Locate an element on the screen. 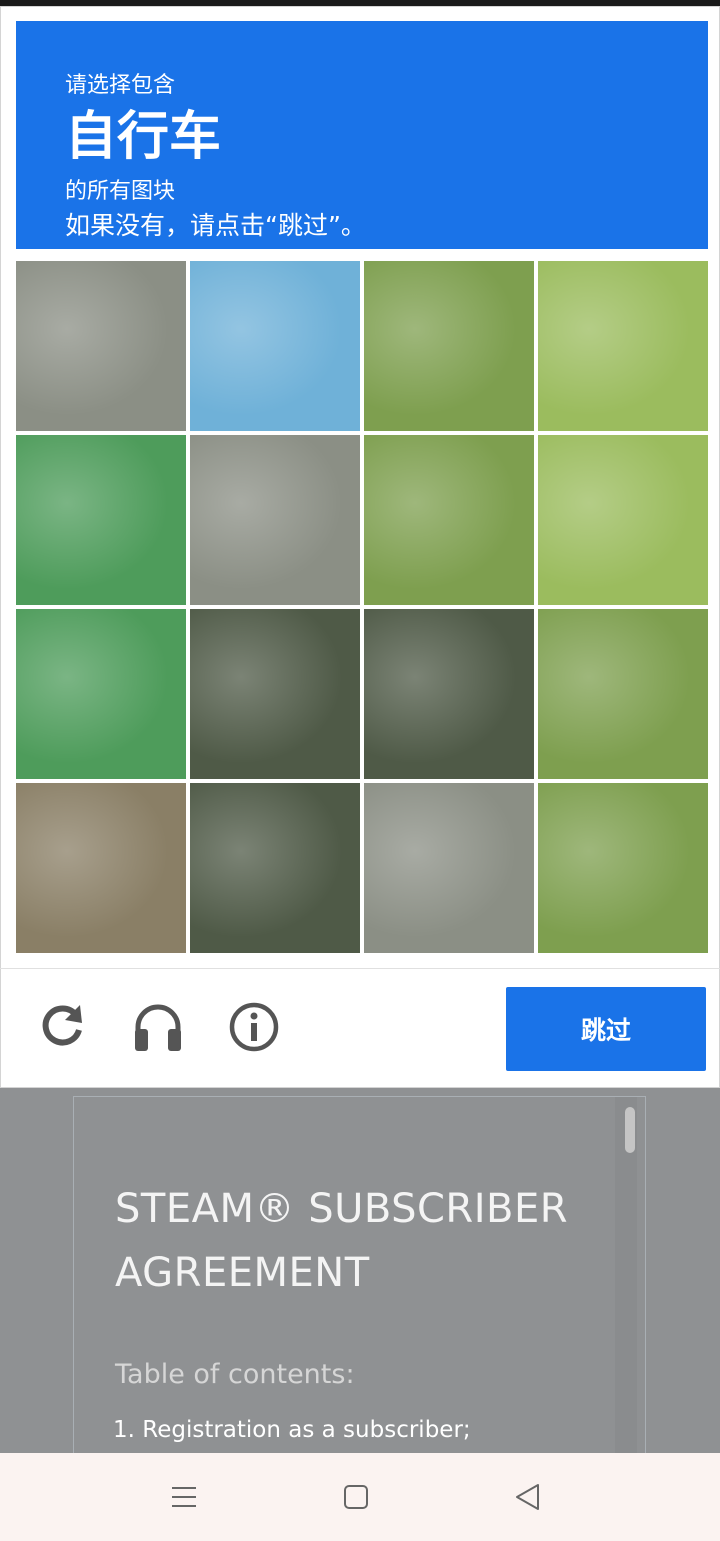 The image size is (720, 1541). footer-divider is located at coordinates (360, 968).